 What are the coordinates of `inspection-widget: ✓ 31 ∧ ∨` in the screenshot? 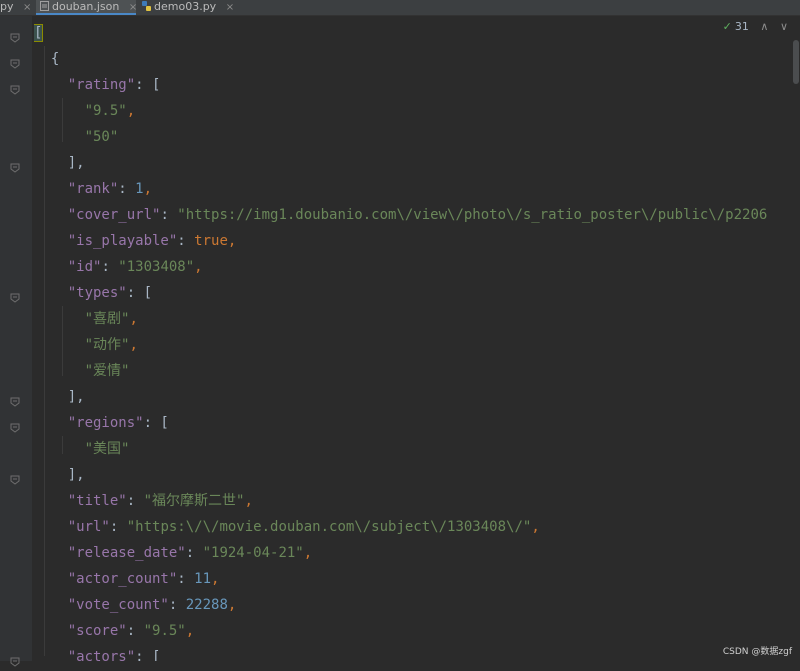 It's located at (755, 26).